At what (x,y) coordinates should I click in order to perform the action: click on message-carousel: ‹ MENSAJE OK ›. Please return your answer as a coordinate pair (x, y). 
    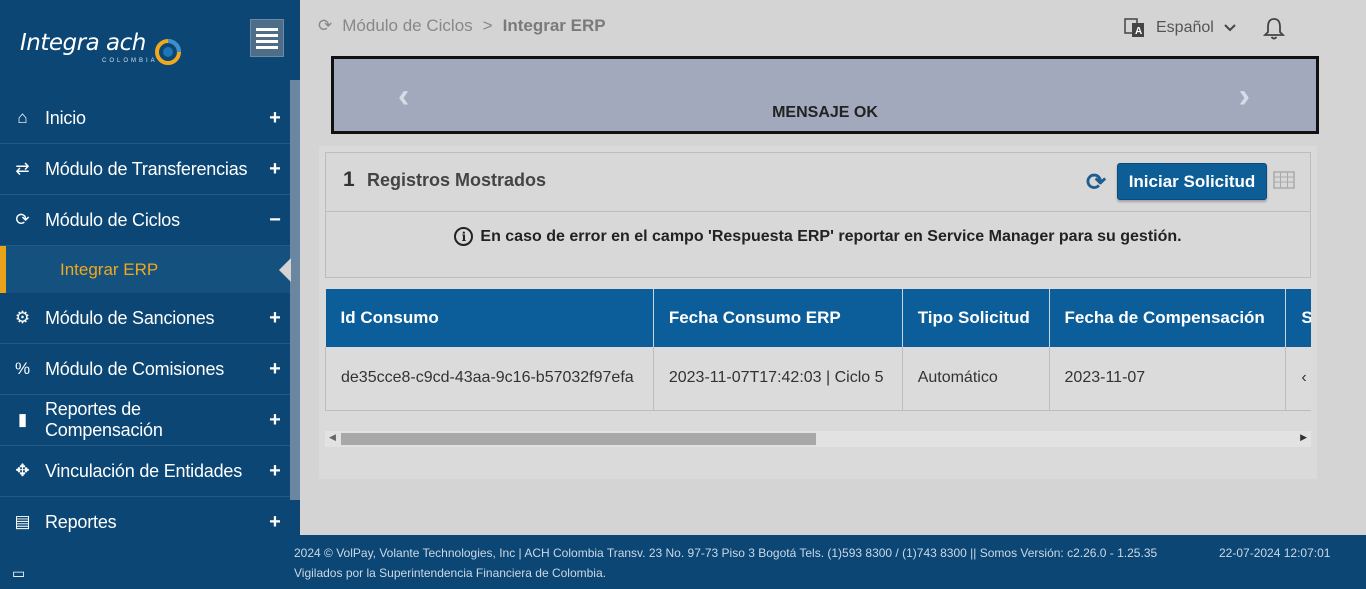
    Looking at the image, I should click on (825, 95).